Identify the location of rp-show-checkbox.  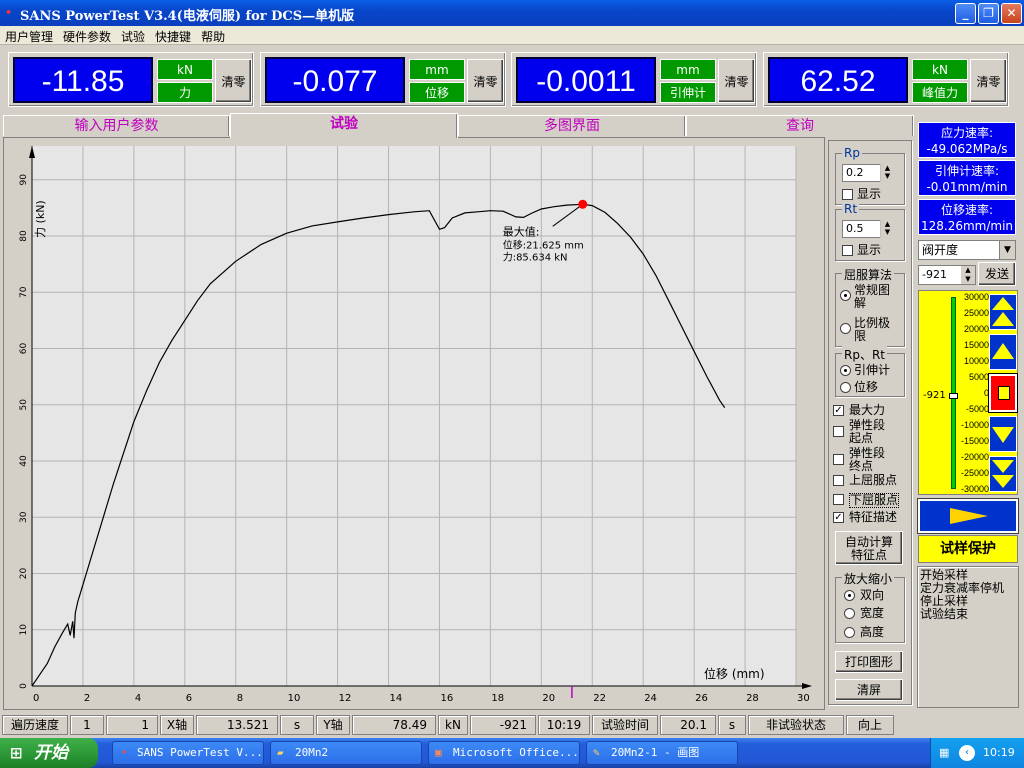
(847, 194).